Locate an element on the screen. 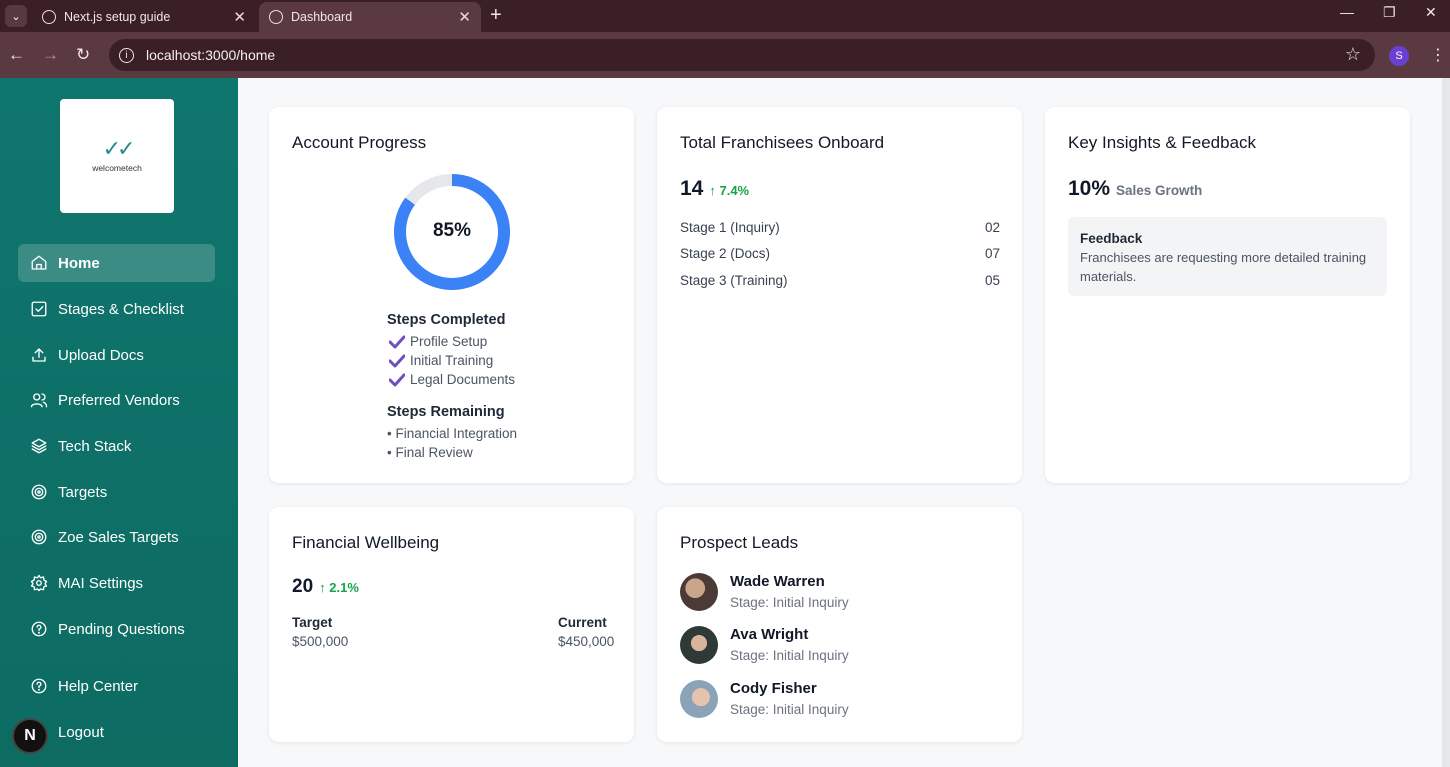 The height and width of the screenshot is (767, 1450). logo: ✓✓ welcometech is located at coordinates (117, 156).